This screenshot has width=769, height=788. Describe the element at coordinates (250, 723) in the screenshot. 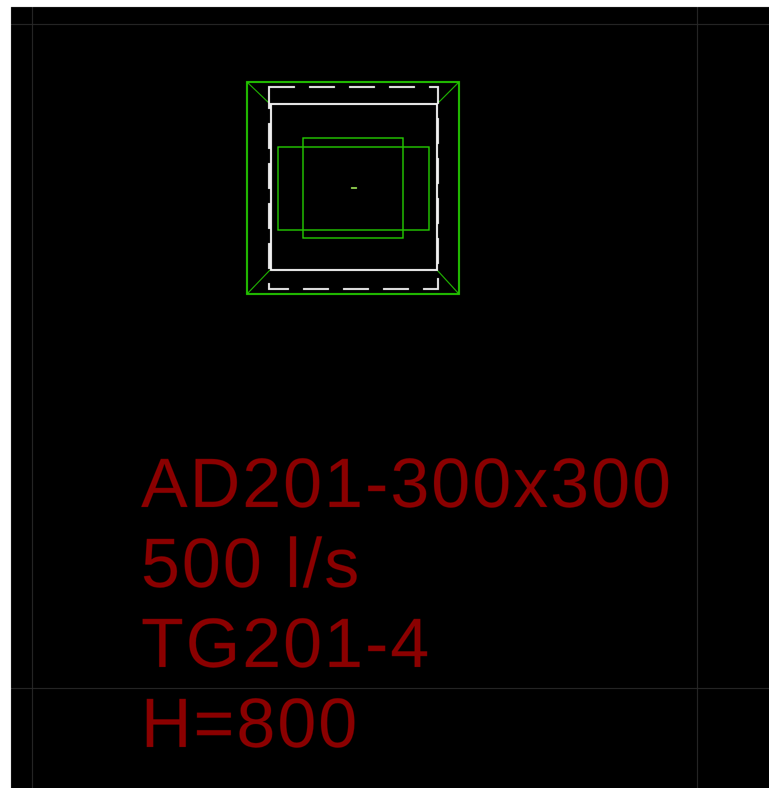

I see `drawing-label: H=800` at that location.